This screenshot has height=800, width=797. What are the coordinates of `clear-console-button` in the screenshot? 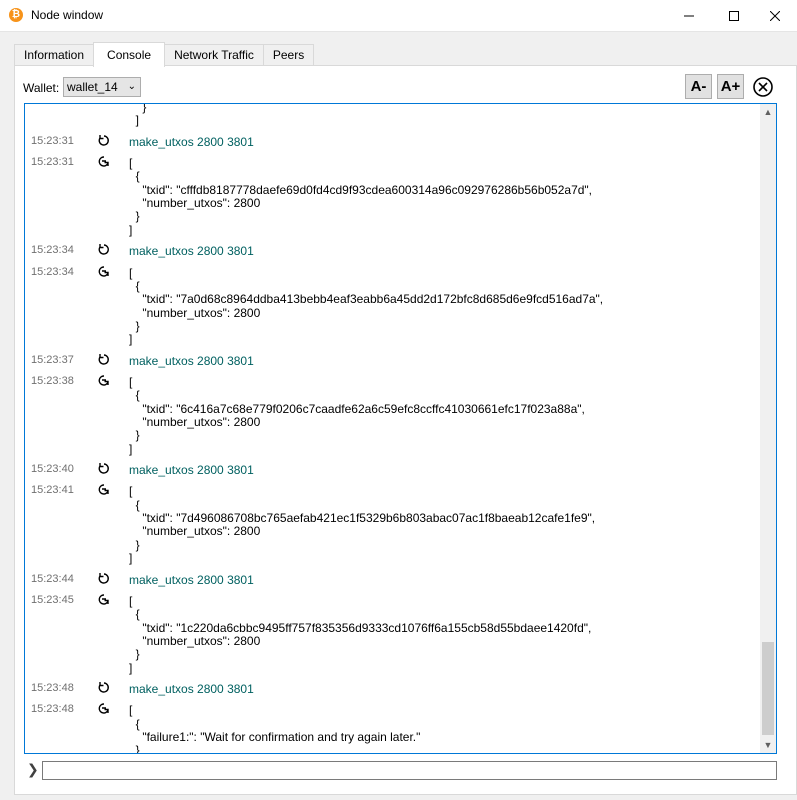 It's located at (763, 86).